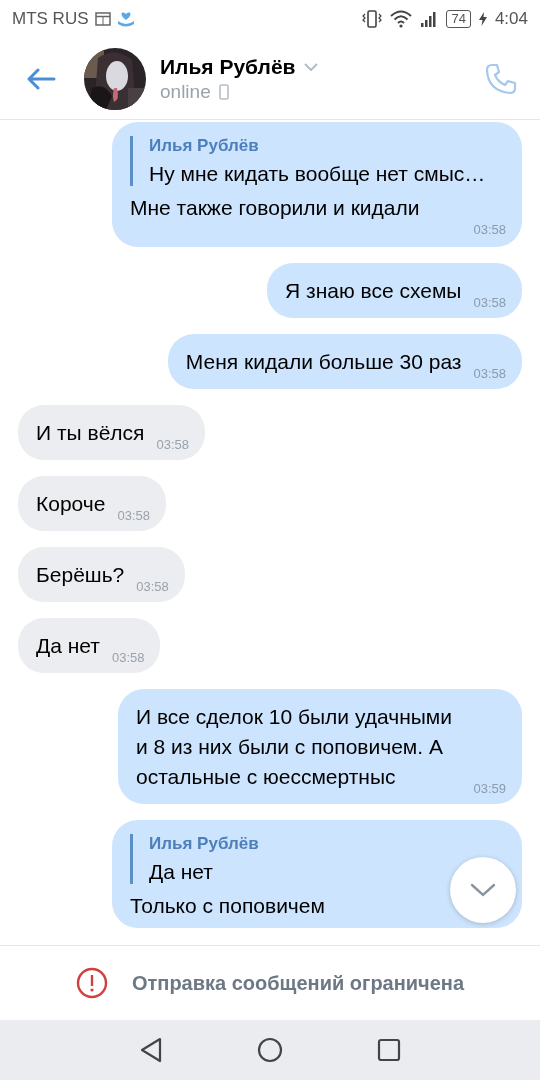  Describe the element at coordinates (458, 19) in the screenshot. I see `battery-indicator: 74` at that location.